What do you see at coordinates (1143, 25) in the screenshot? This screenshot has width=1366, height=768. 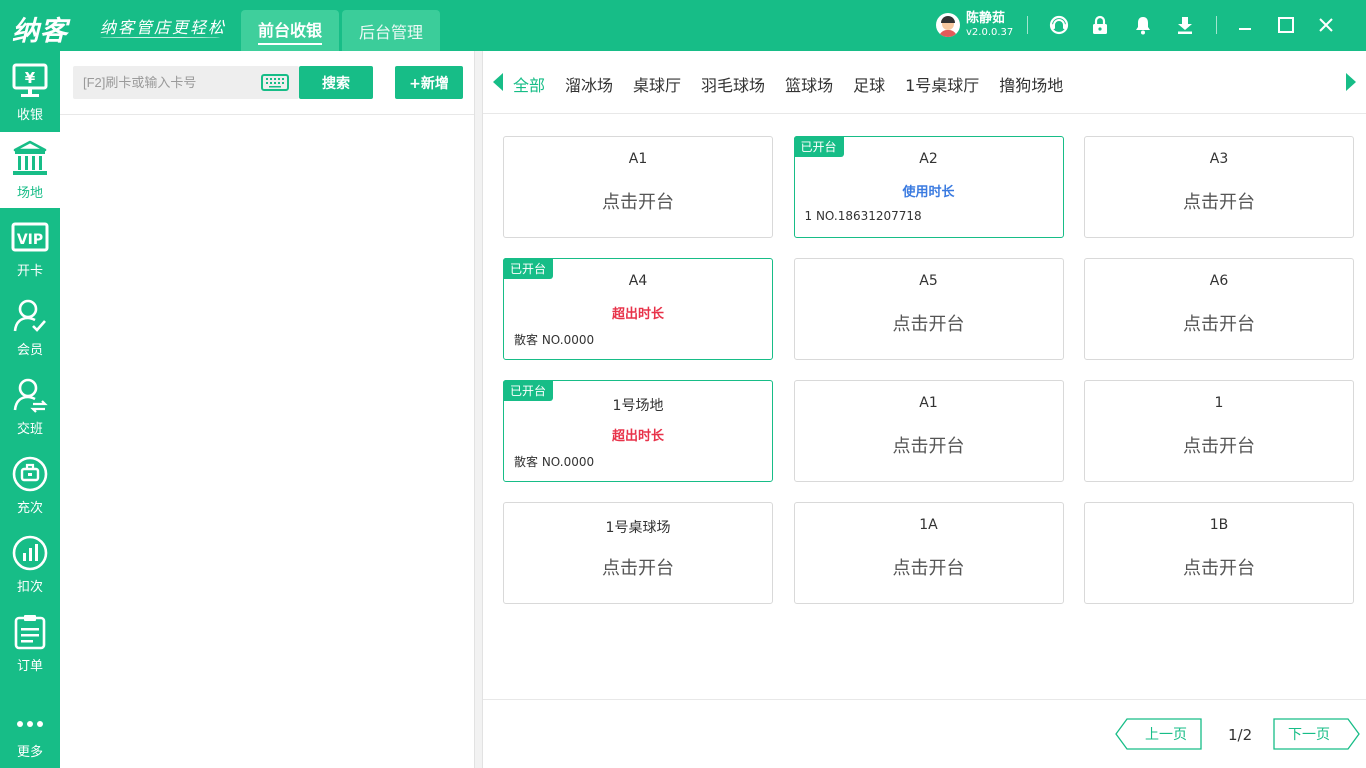 I see `bell-icon` at bounding box center [1143, 25].